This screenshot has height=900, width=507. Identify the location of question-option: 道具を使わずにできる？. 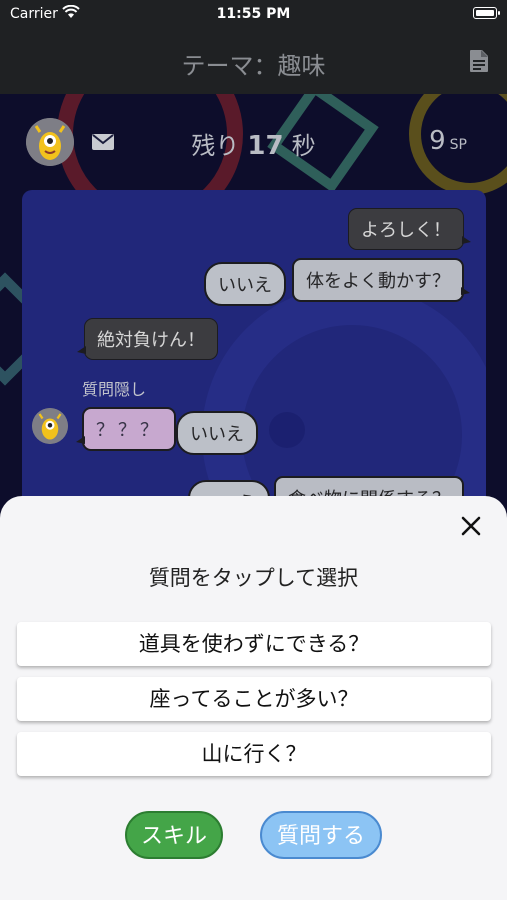
(254, 644).